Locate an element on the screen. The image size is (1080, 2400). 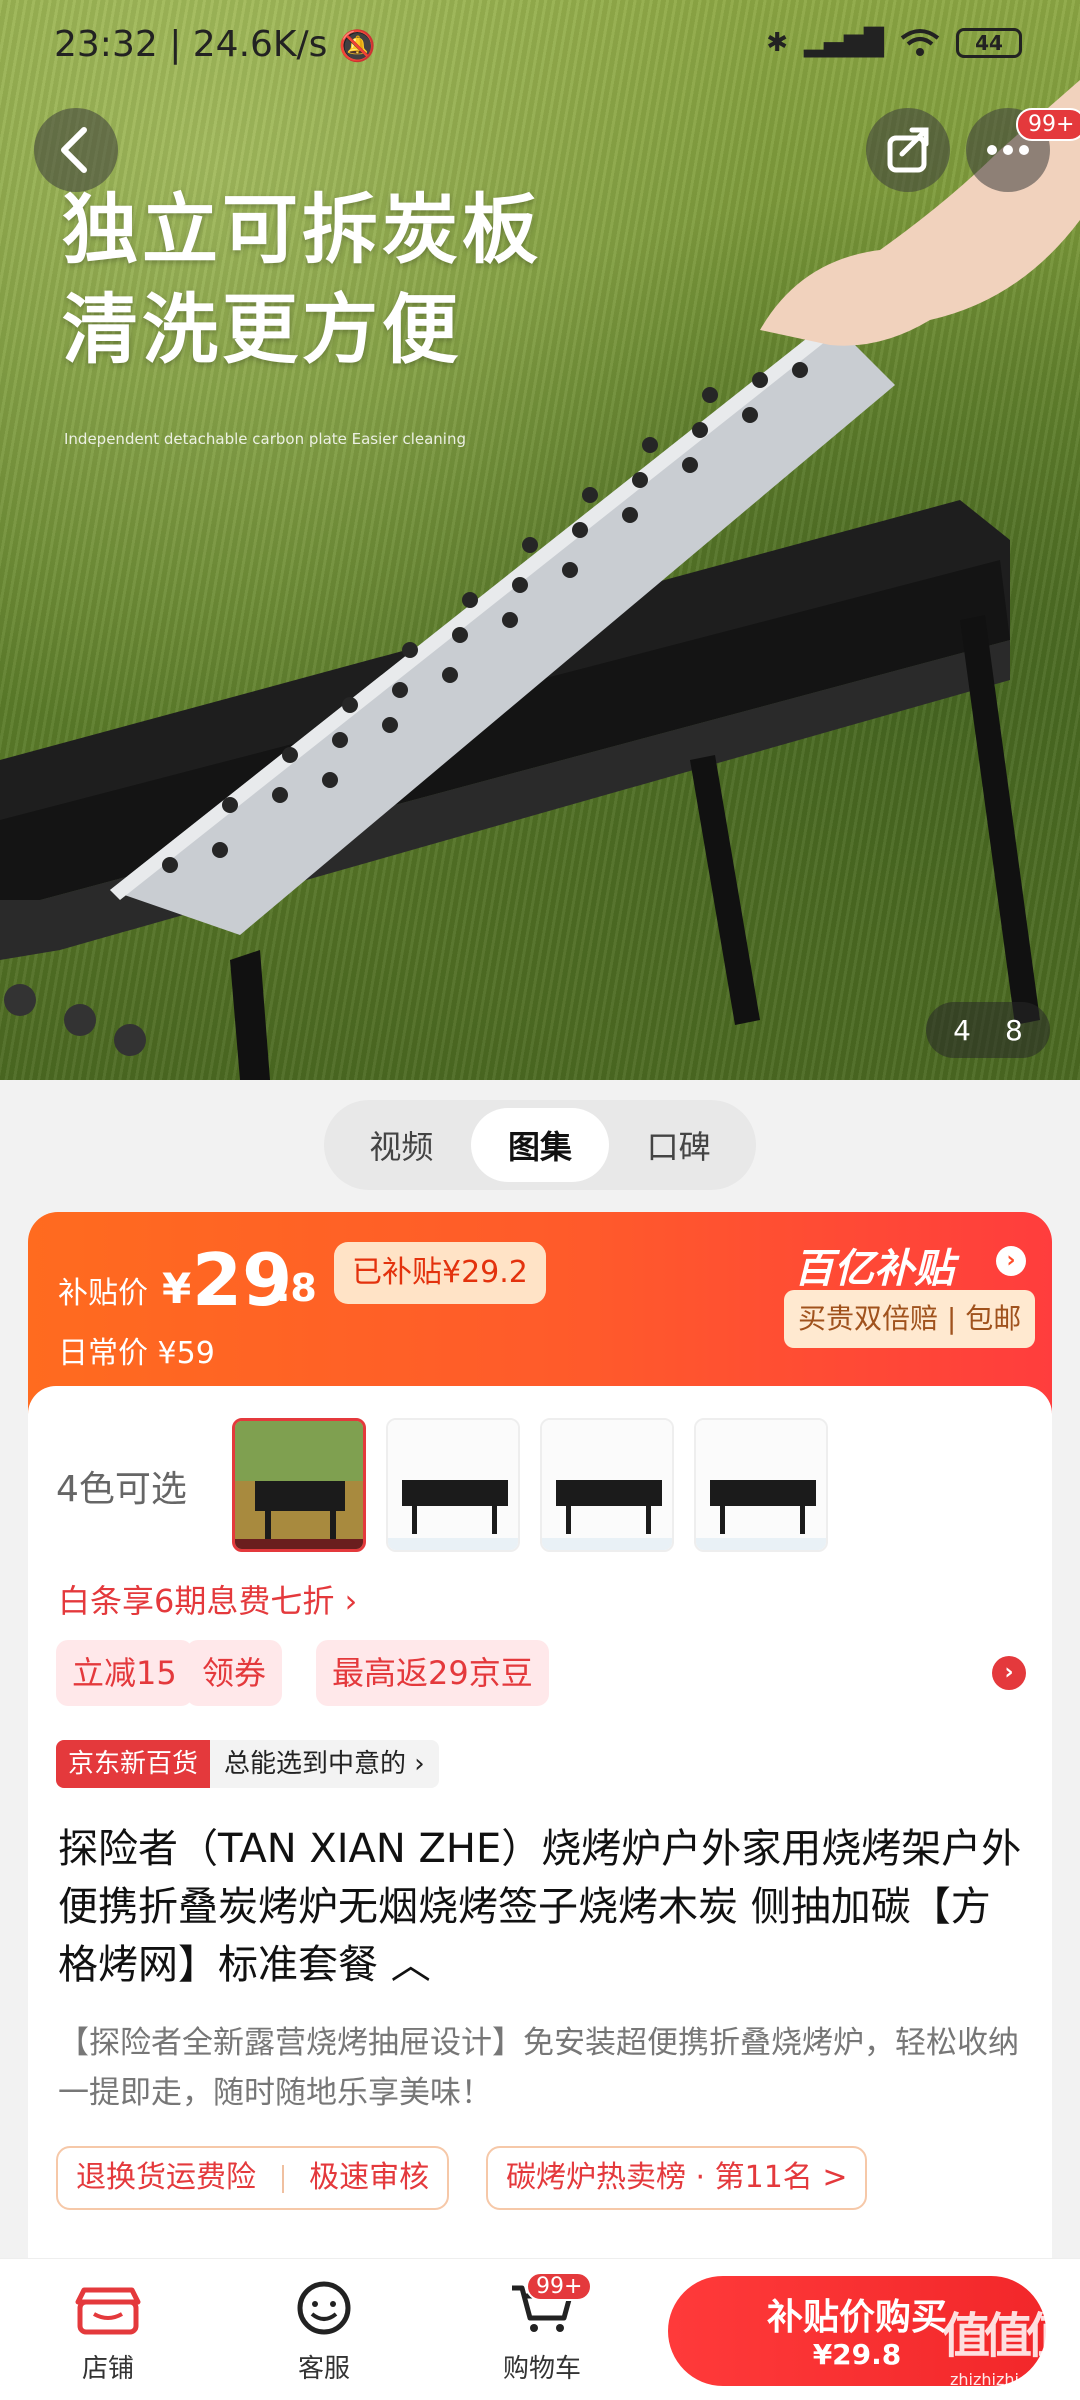
tab-reviews: 口碑 is located at coordinates (678, 1145).